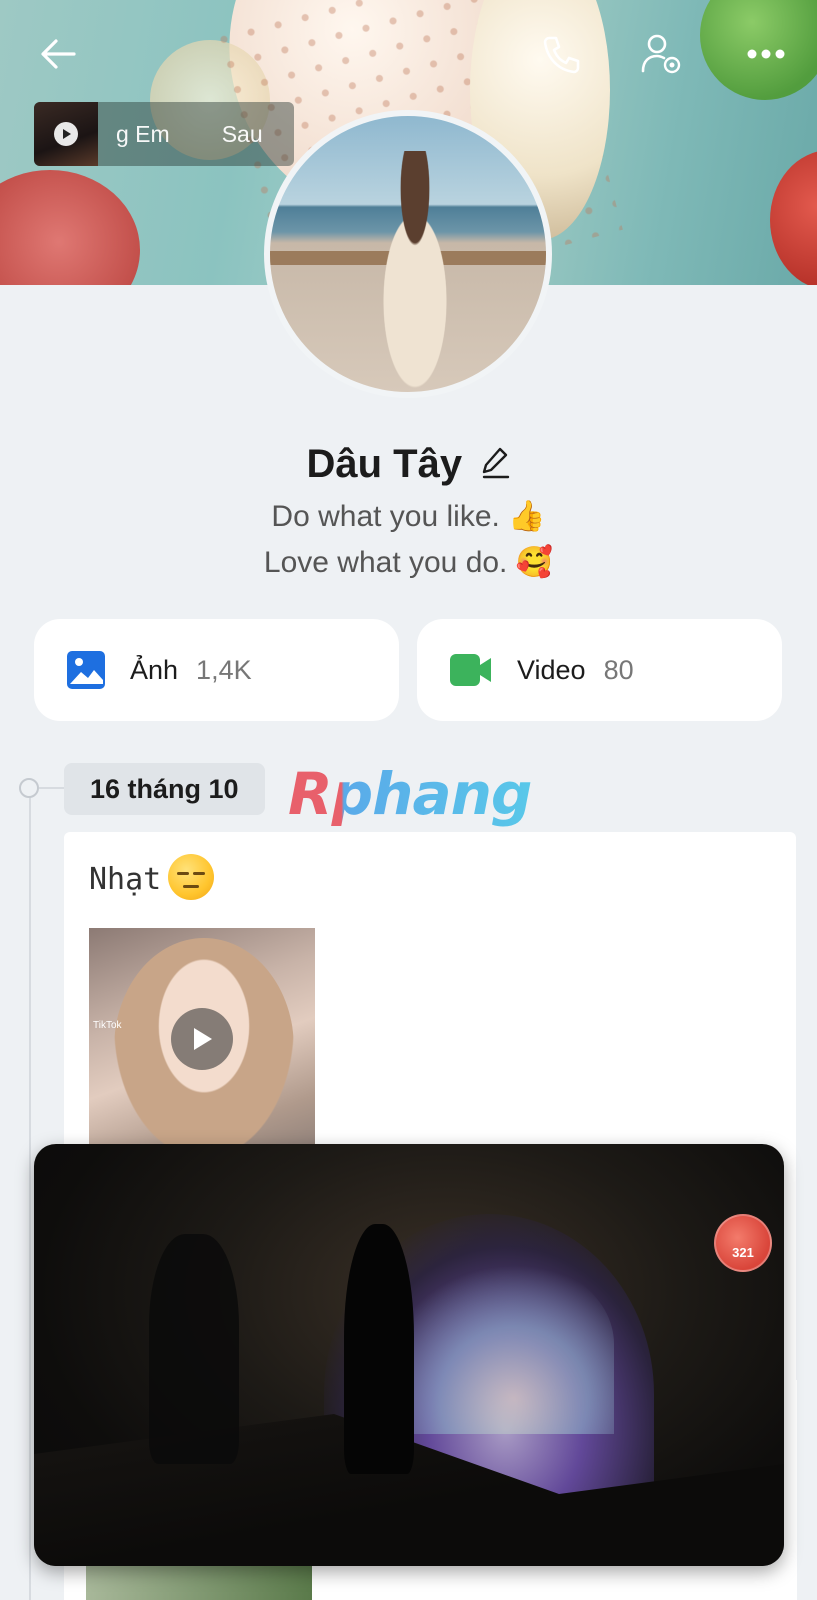 The width and height of the screenshot is (817, 1600). Describe the element at coordinates (618, 669) in the screenshot. I see `videos-count: 80` at that location.